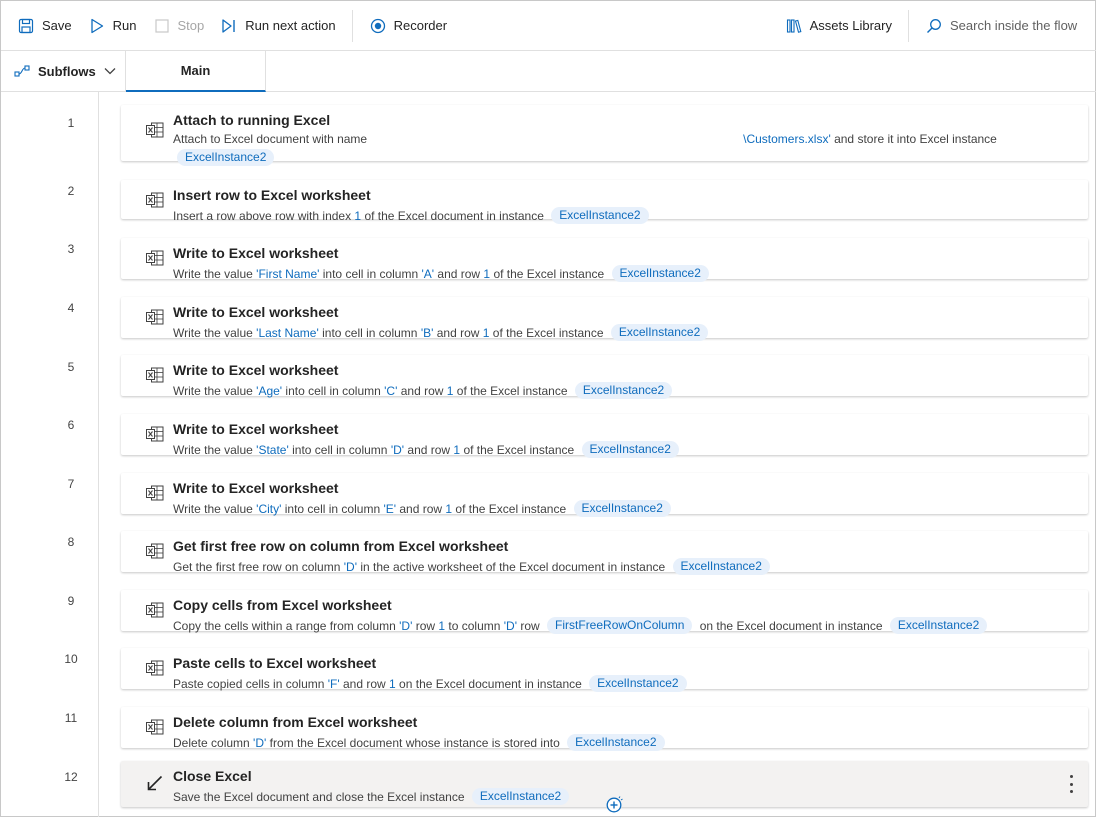 The height and width of the screenshot is (817, 1096). Describe the element at coordinates (212, 776) in the screenshot. I see `action-title: Close Excel` at that location.